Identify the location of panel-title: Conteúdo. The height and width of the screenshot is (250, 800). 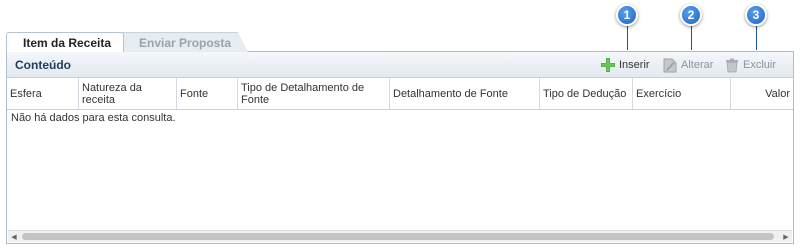
(43, 65).